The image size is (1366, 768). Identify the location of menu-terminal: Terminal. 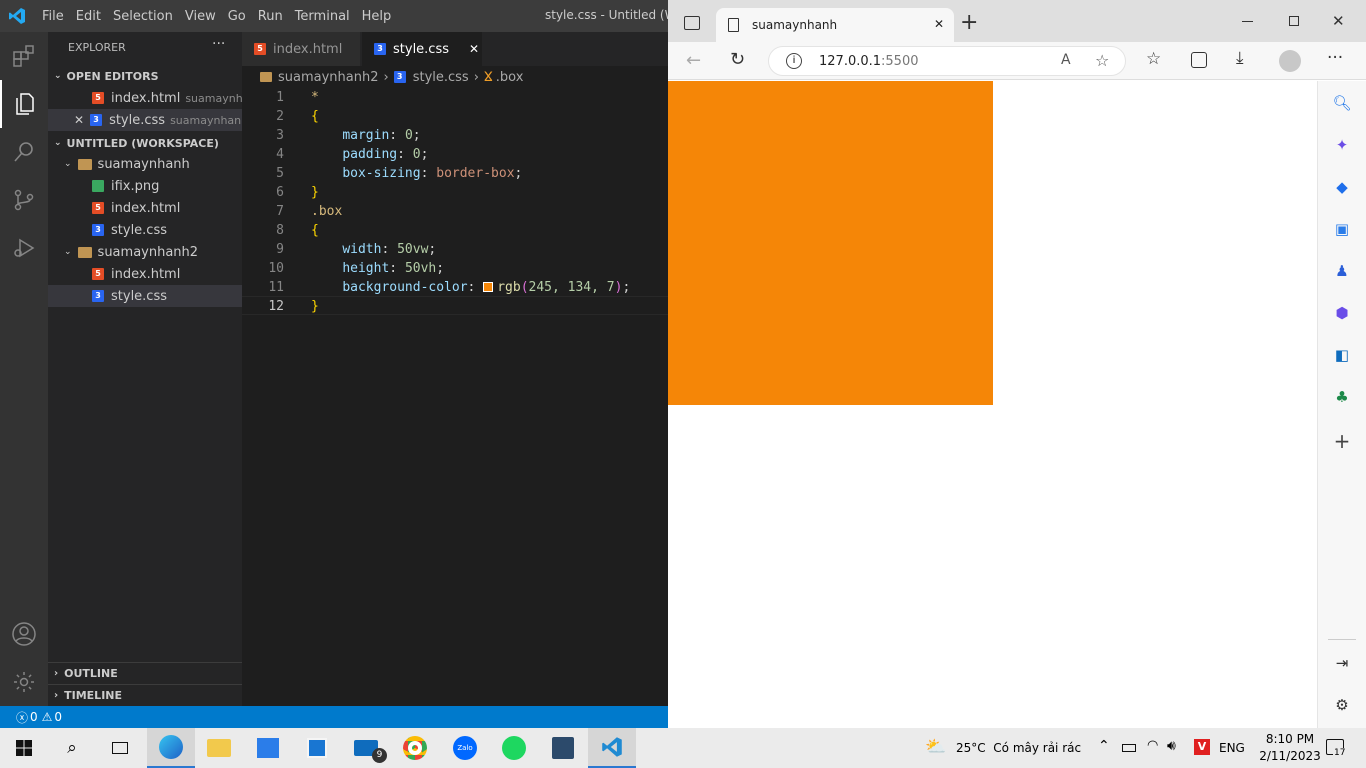
(322, 16).